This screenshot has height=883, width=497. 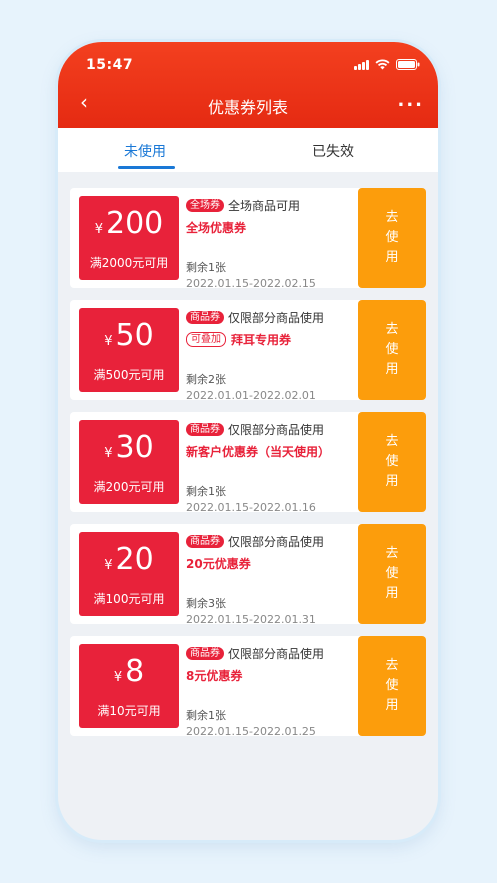 What do you see at coordinates (333, 151) in the screenshot?
I see `tab-expired: 已失效` at bounding box center [333, 151].